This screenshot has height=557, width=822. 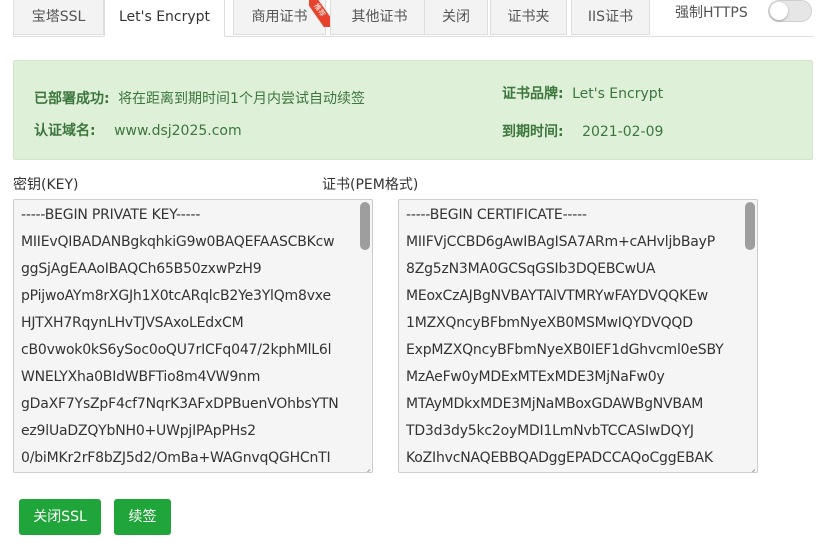 I want to click on text-line: HJTXH7RqynLHvTJVSAxoLEdxCM, so click(x=132, y=323).